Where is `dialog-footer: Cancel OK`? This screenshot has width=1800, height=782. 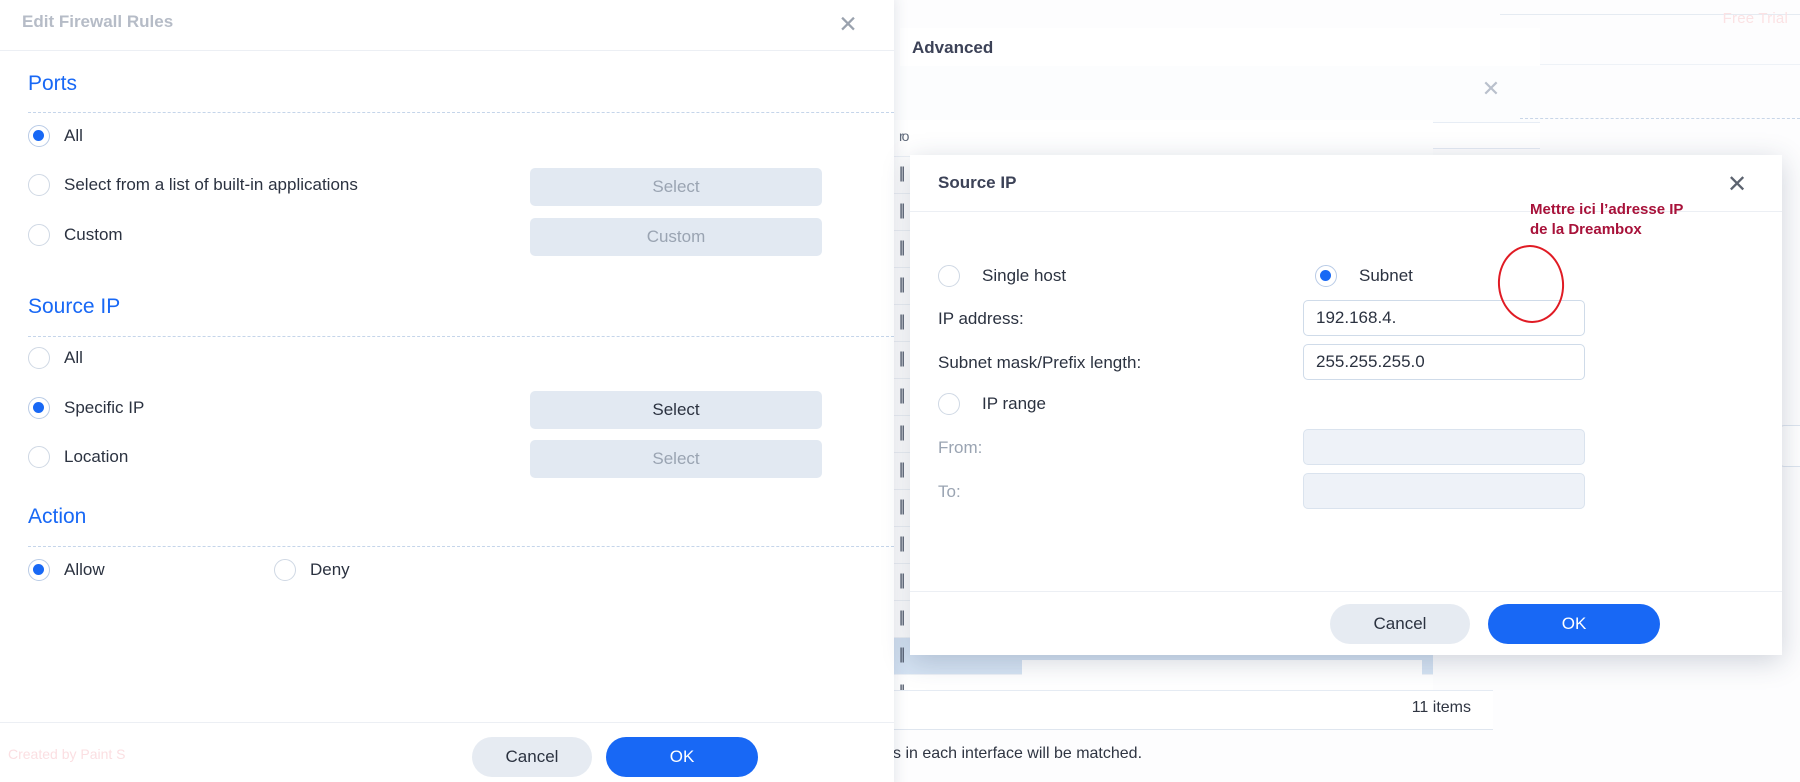
dialog-footer: Cancel OK is located at coordinates (447, 752).